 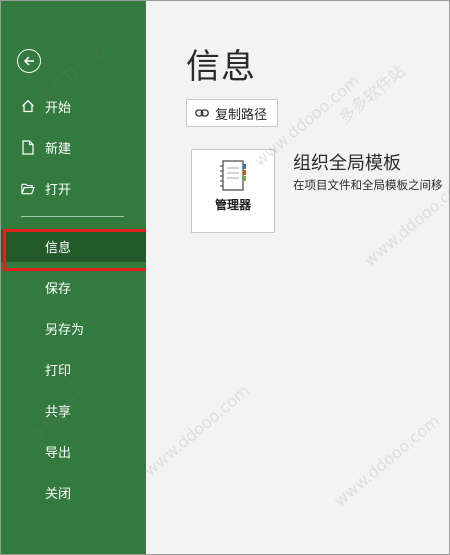 I want to click on sidebar-item-open: 打开, so click(x=73, y=188).